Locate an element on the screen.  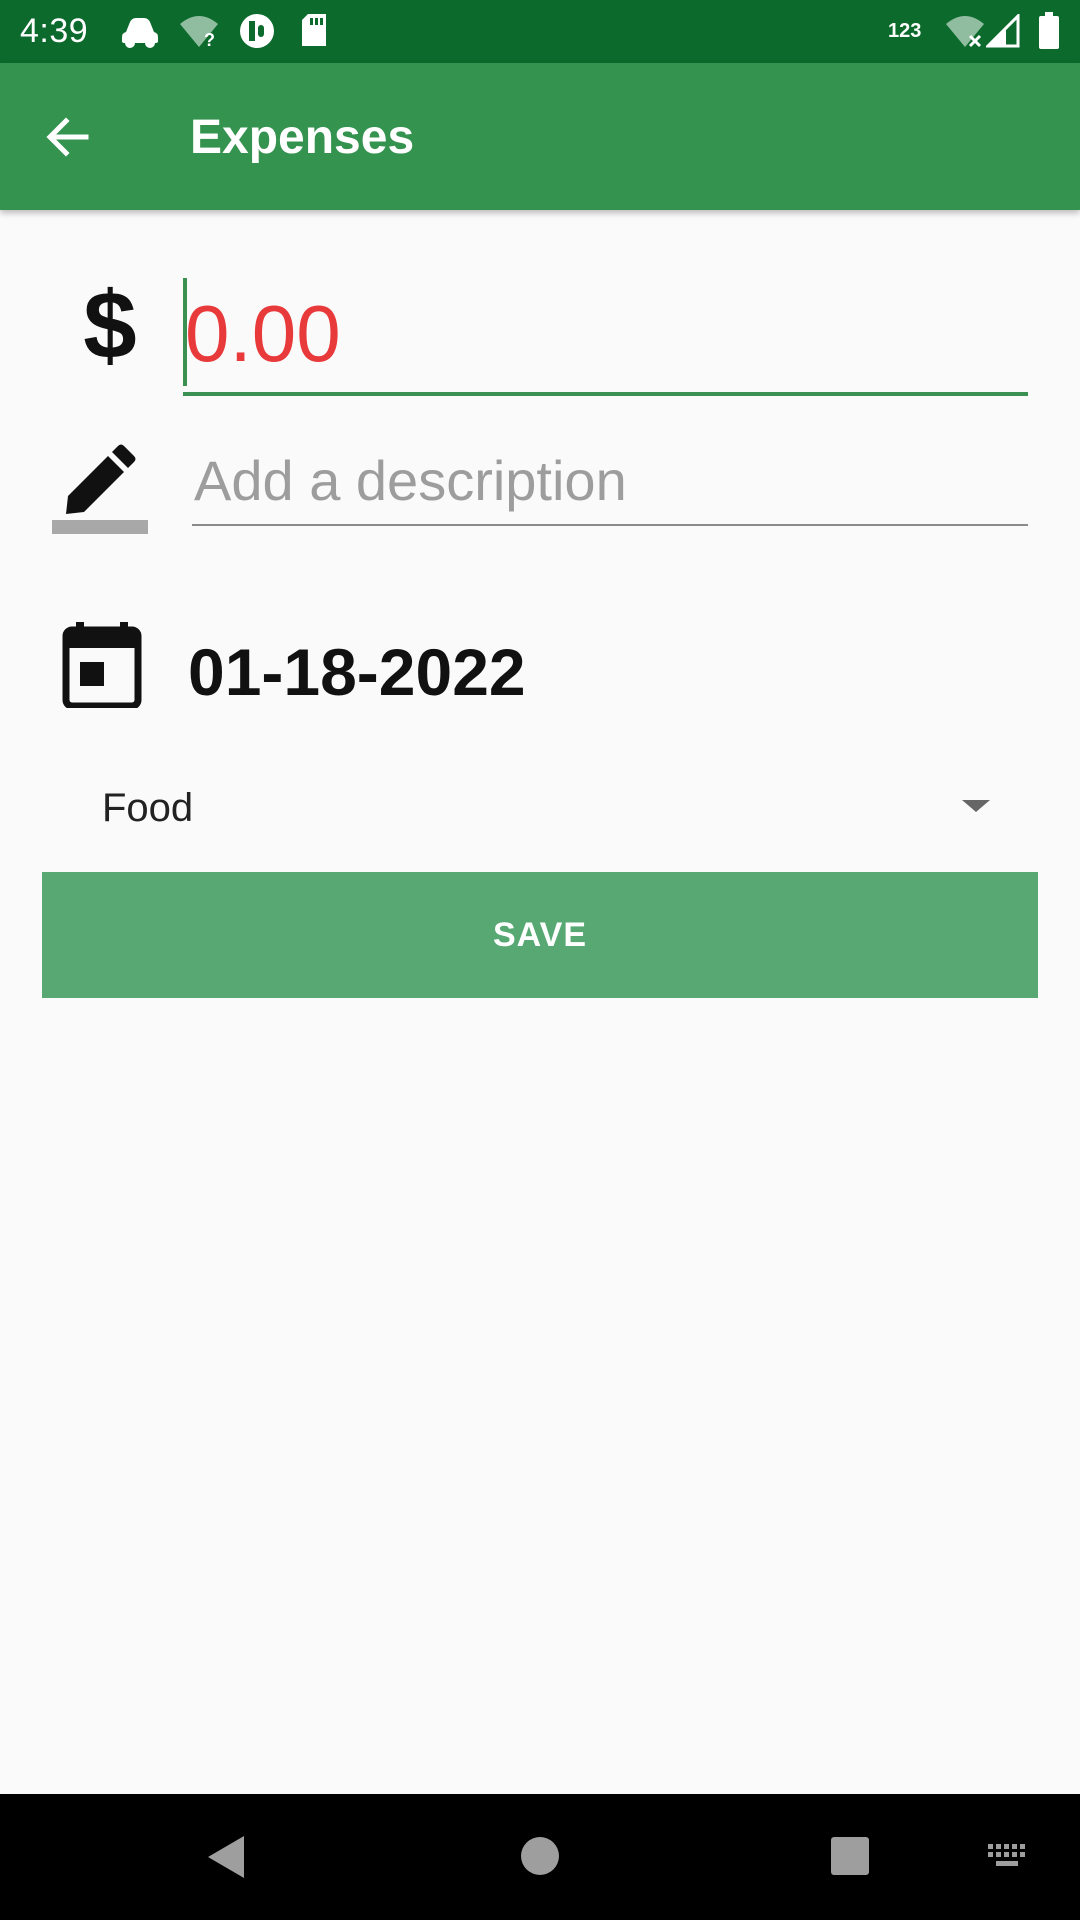
amount-input: 0.00 is located at coordinates (605, 332).